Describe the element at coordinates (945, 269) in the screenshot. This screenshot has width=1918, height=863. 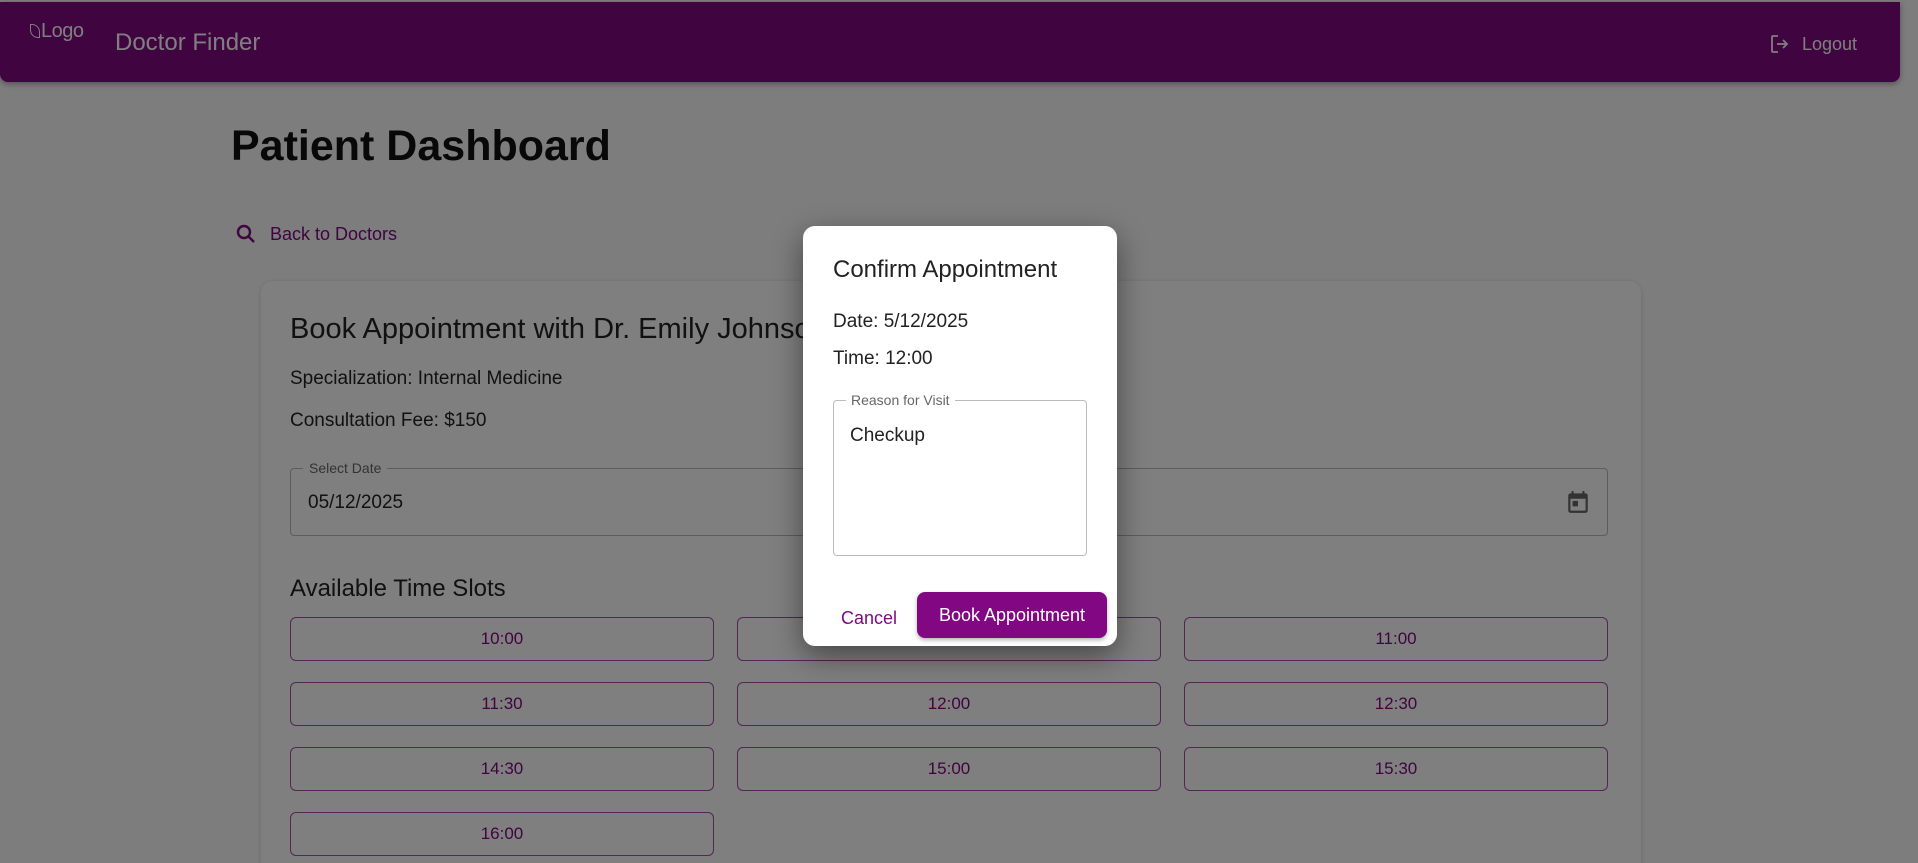
I see `dialog-title: Confirm Appointment` at that location.